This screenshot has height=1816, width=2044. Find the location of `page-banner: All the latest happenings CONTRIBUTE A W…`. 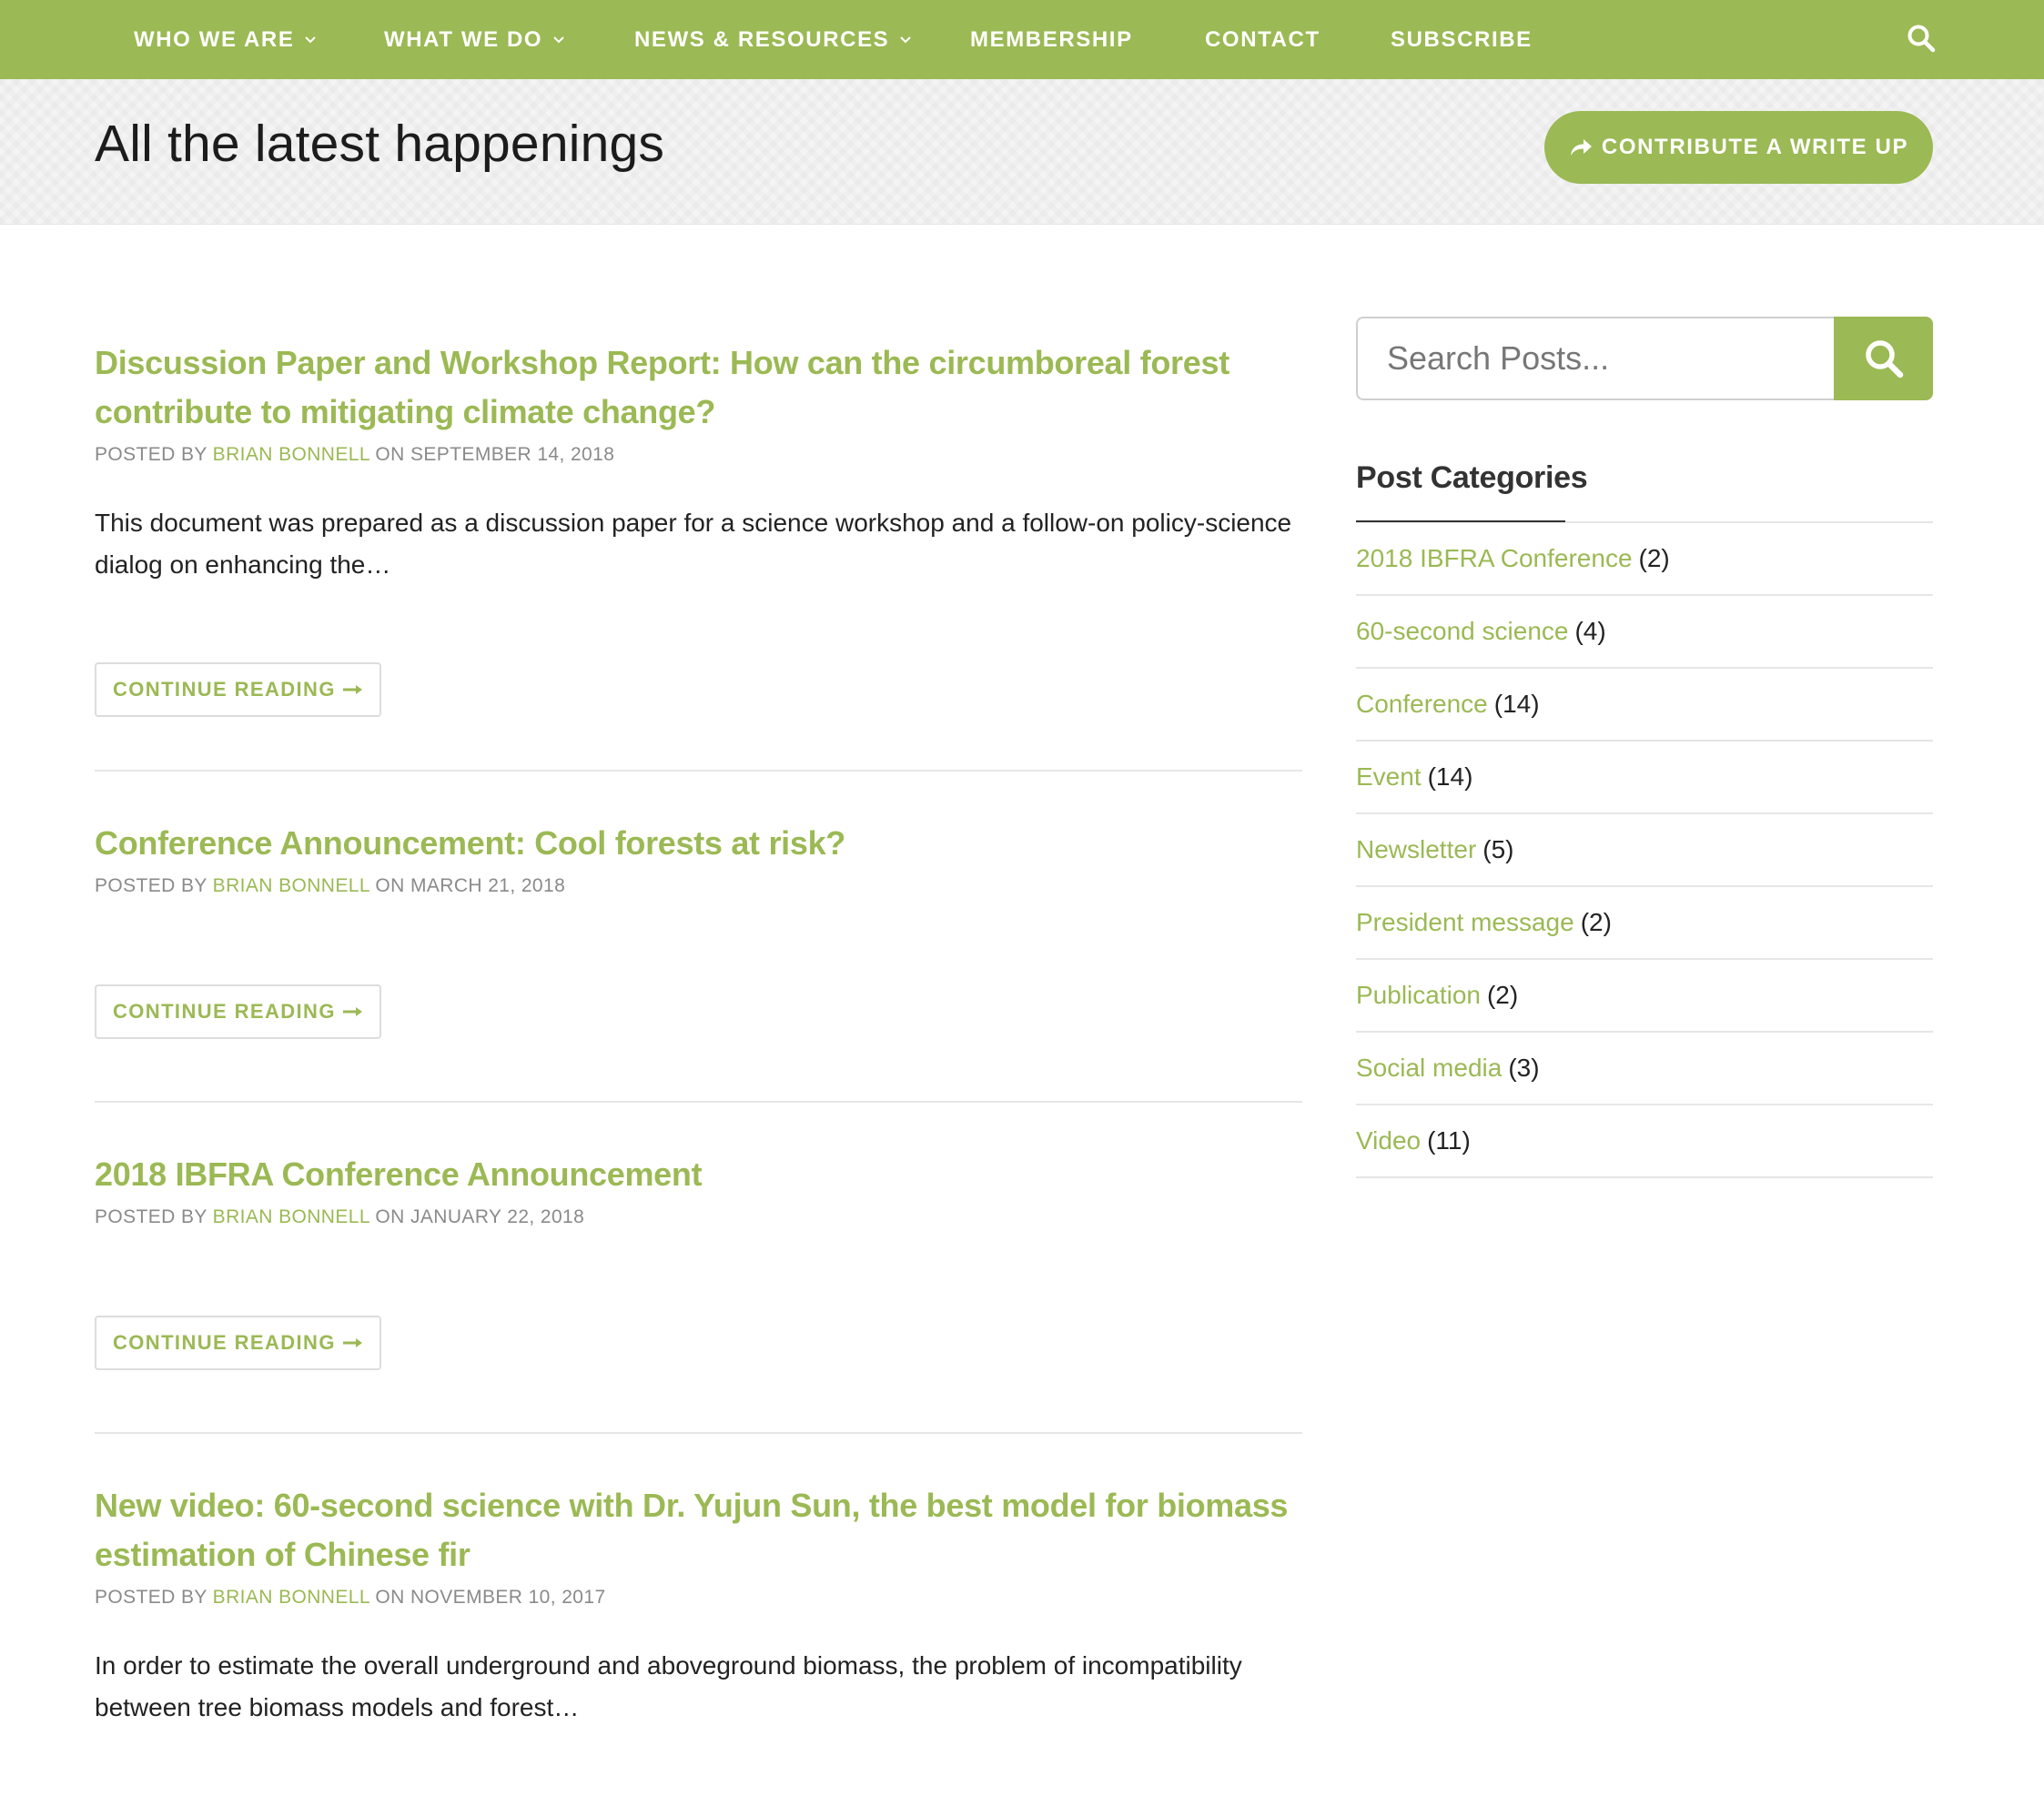

page-banner: All the latest happenings CONTRIBUTE A W… is located at coordinates (1022, 152).